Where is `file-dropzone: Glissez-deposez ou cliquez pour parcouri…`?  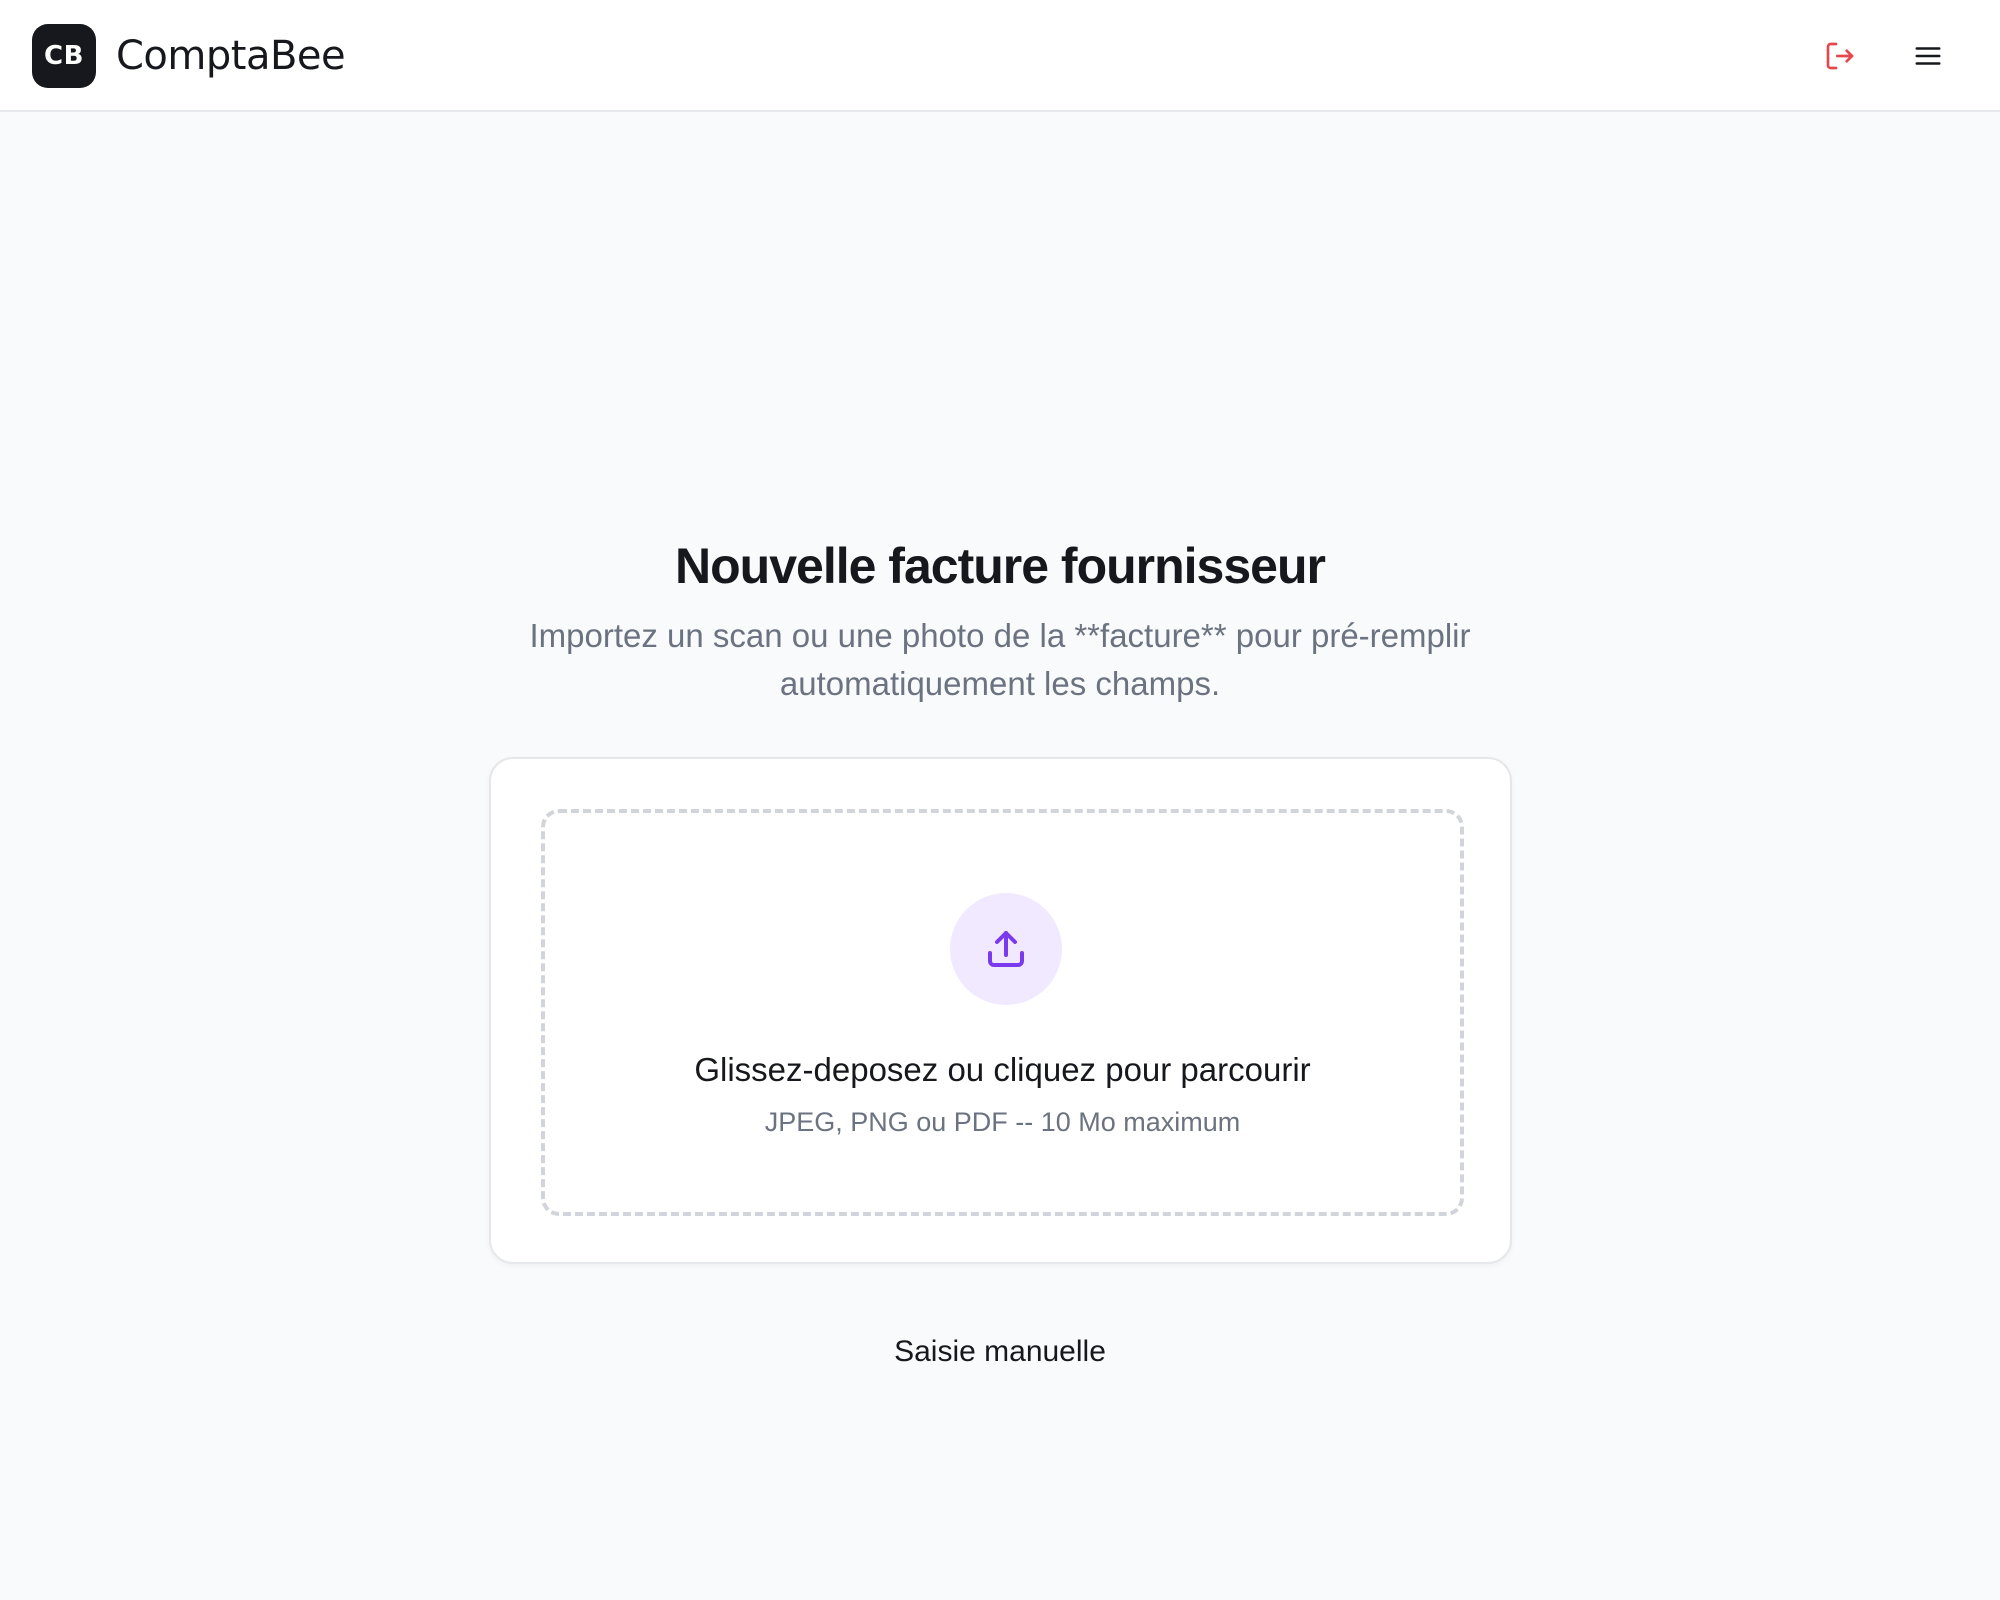
file-dropzone: Glissez-deposez ou cliquez pour parcouri… is located at coordinates (1002, 1012).